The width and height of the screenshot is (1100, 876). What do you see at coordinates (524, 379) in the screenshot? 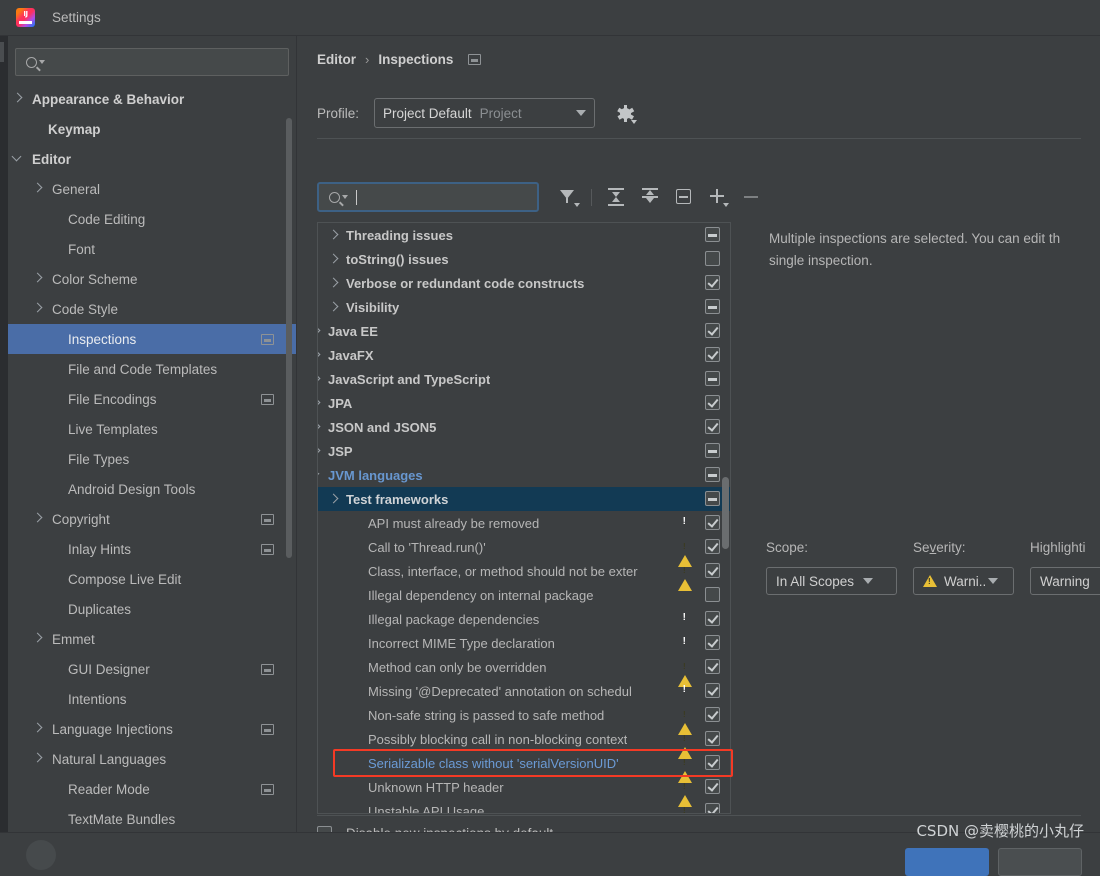
I see `inspection-row: JavaScript and TypeScript` at bounding box center [524, 379].